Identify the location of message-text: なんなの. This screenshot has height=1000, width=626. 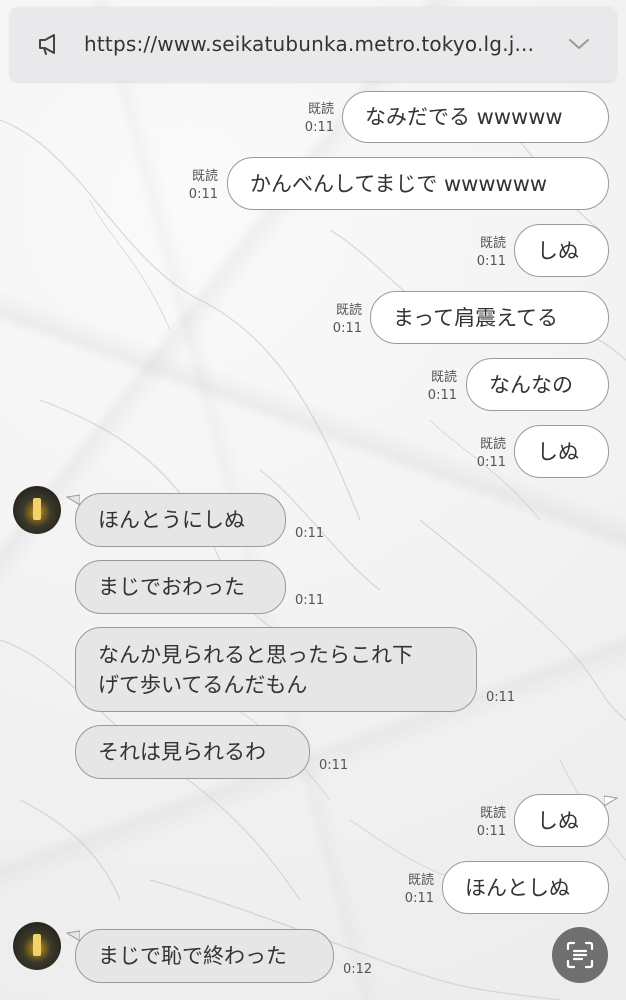
(531, 384).